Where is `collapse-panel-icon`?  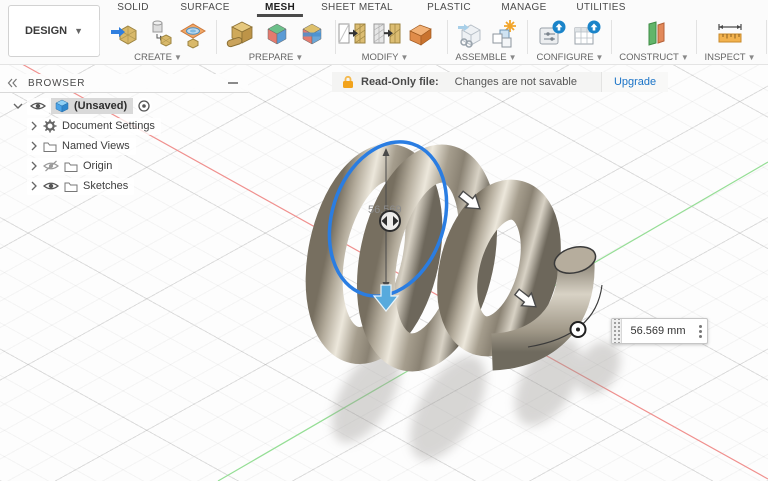 collapse-panel-icon is located at coordinates (12, 83).